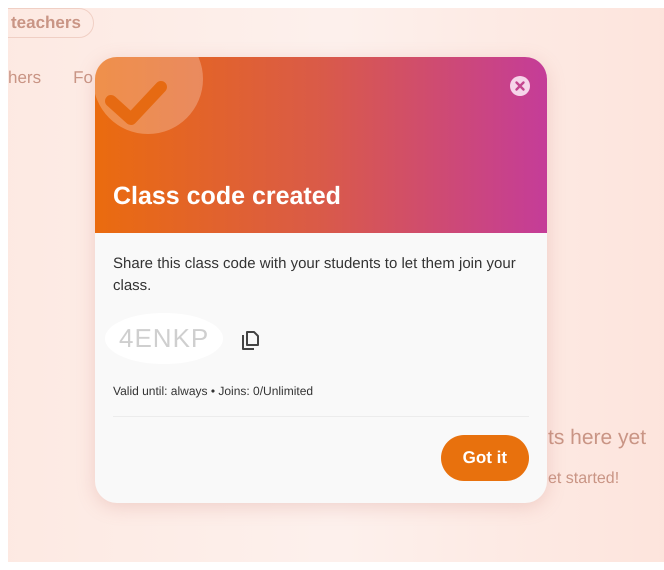 The width and height of the screenshot is (664, 570). Describe the element at coordinates (584, 479) in the screenshot. I see `empty-state-hint: et started!` at that location.